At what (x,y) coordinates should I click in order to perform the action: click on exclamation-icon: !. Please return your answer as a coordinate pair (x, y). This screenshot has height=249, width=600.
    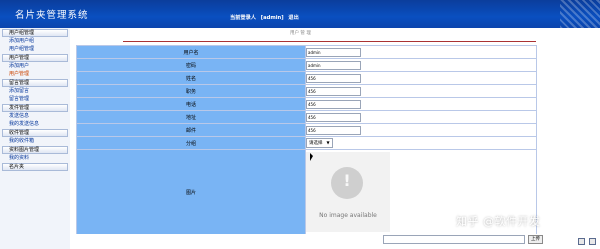
    Looking at the image, I should click on (347, 183).